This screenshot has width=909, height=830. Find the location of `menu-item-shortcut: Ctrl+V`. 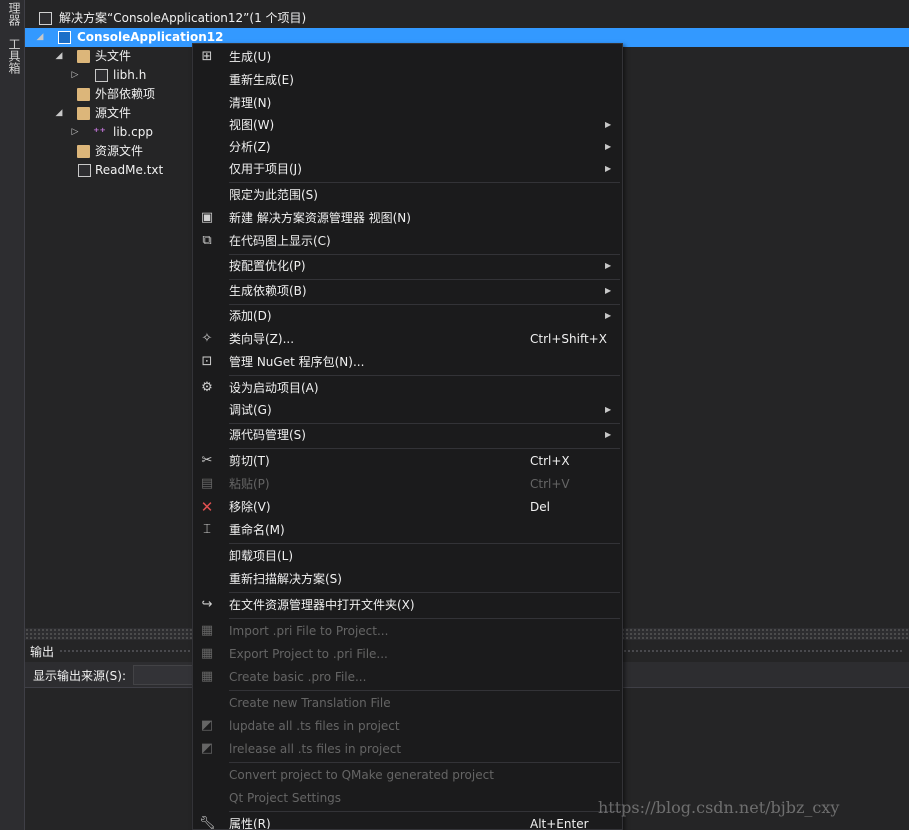

menu-item-shortcut: Ctrl+V is located at coordinates (550, 484).